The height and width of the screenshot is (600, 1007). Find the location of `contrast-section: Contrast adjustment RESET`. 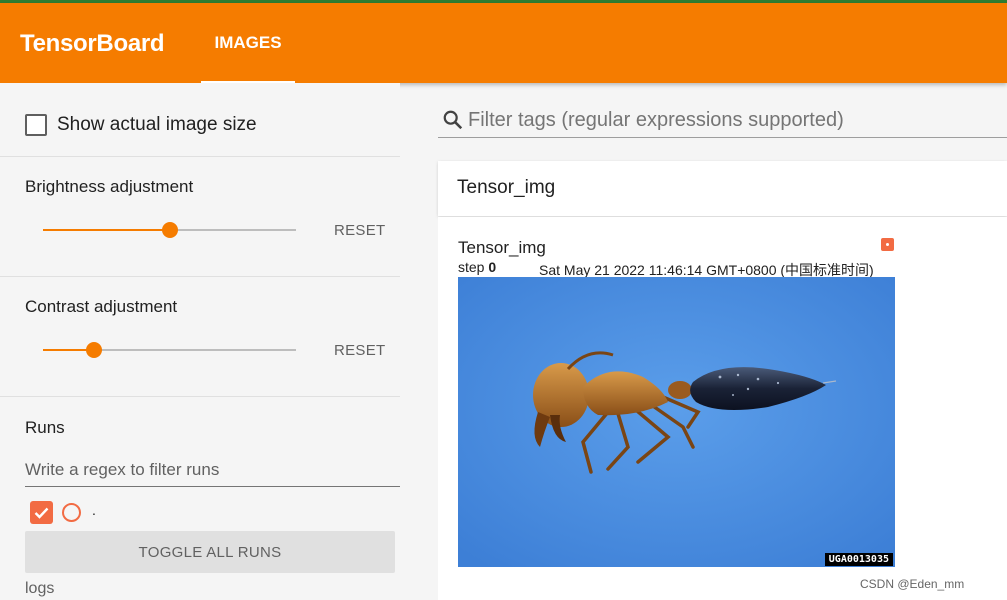

contrast-section: Contrast adjustment RESET is located at coordinates (200, 337).